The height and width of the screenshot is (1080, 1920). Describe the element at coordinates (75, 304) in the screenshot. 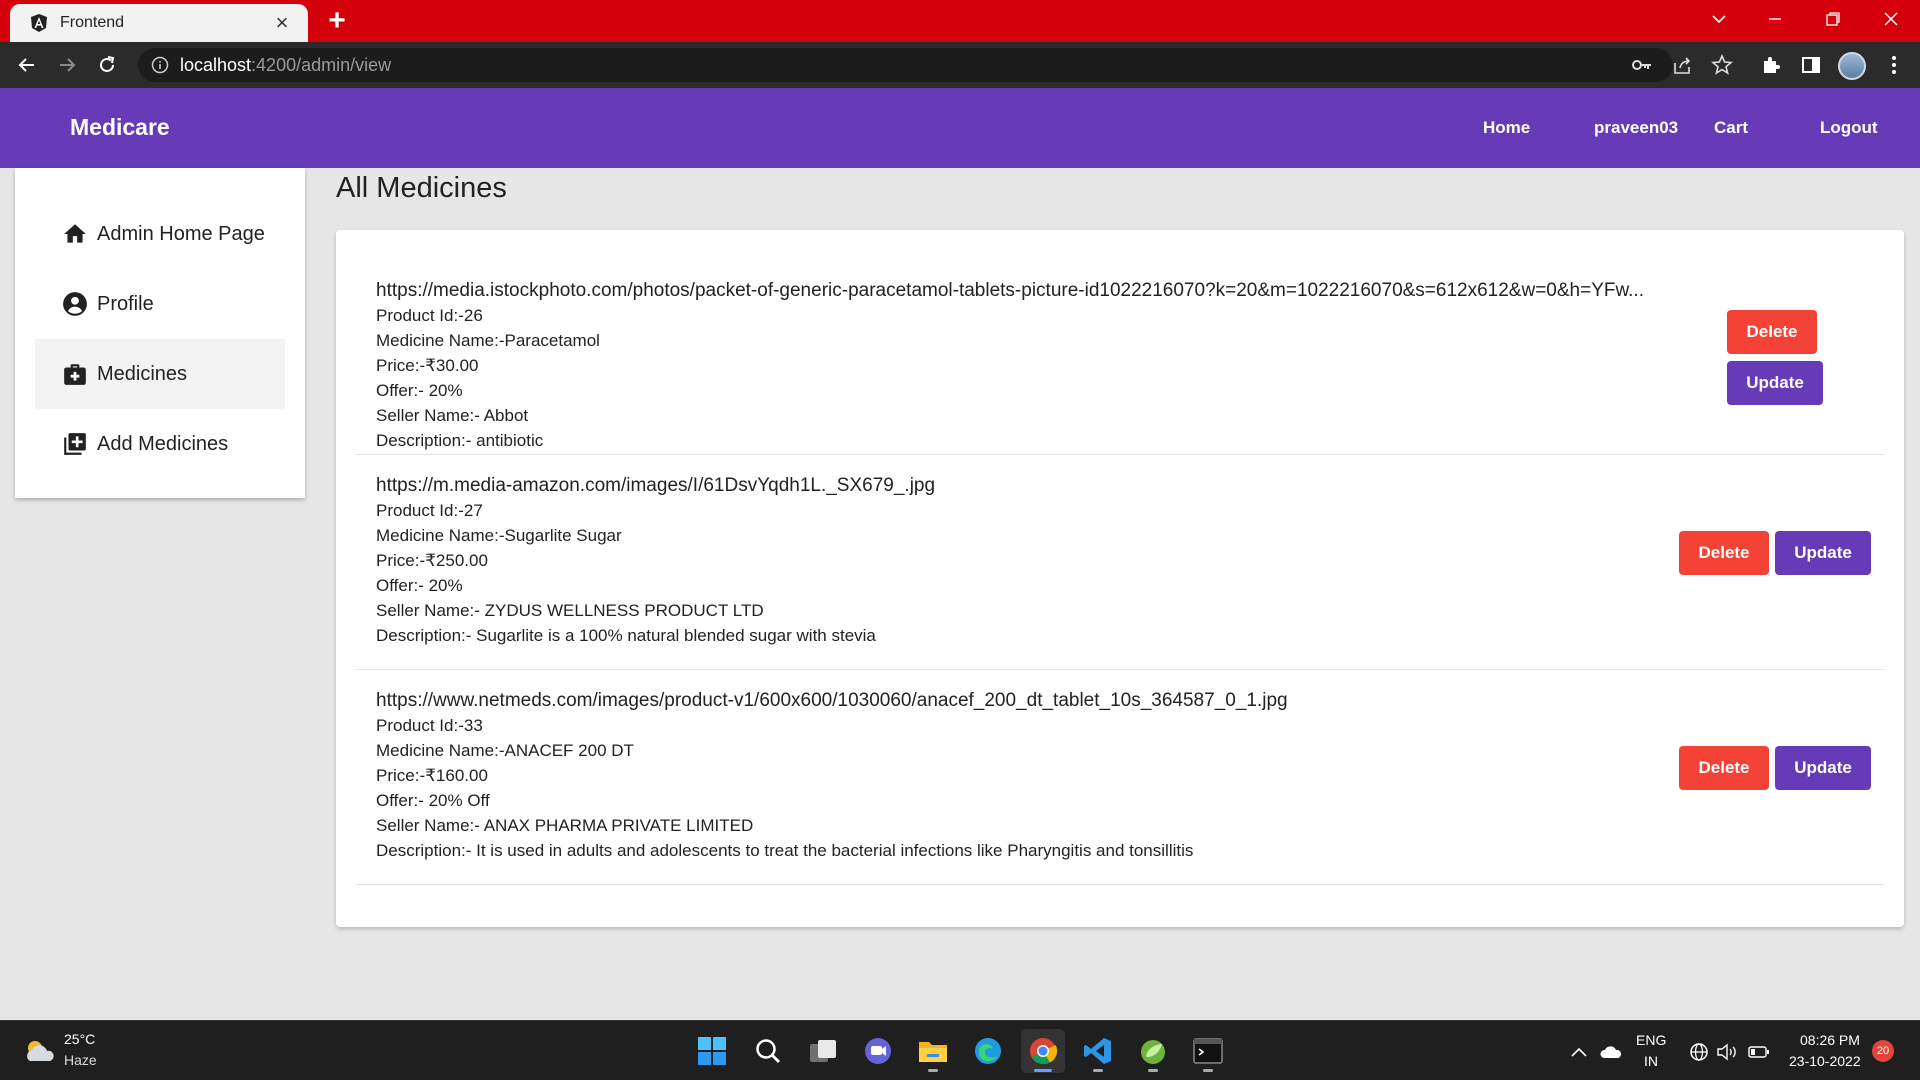

I see `account-circle-icon` at that location.